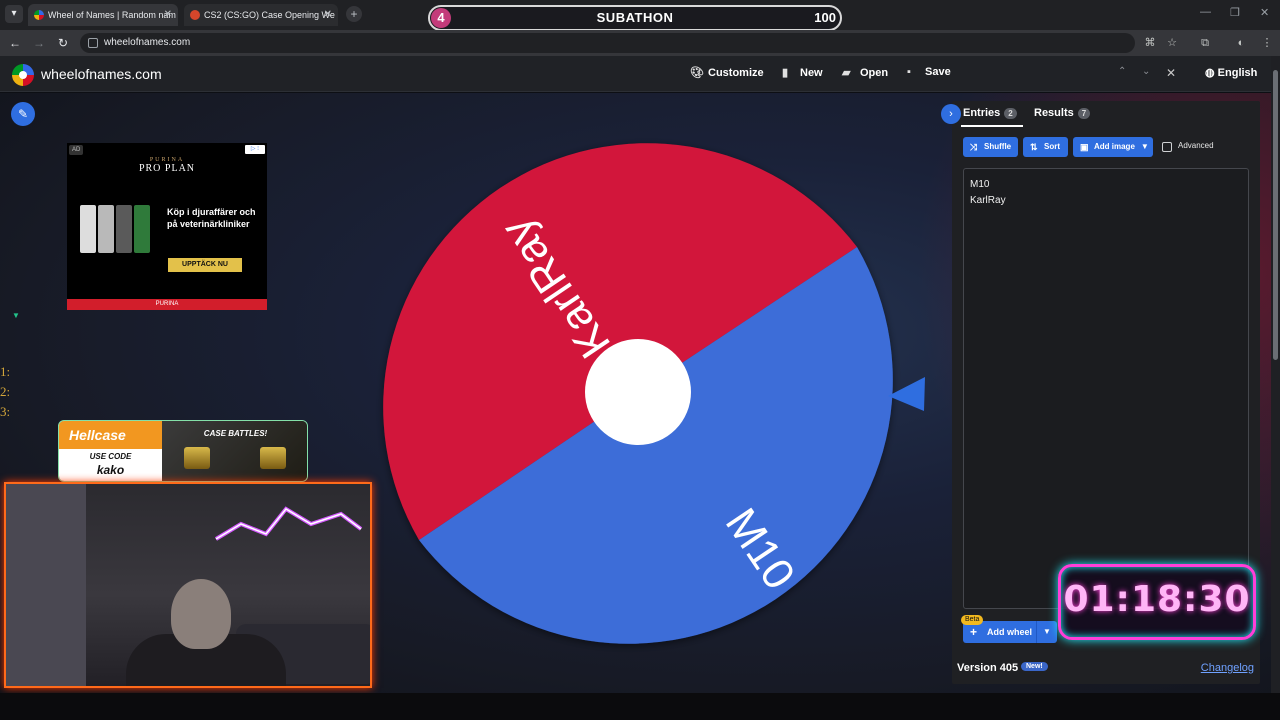 The image size is (1280, 720). What do you see at coordinates (988, 200) in the screenshot?
I see `entry-line: KarlRay` at bounding box center [988, 200].